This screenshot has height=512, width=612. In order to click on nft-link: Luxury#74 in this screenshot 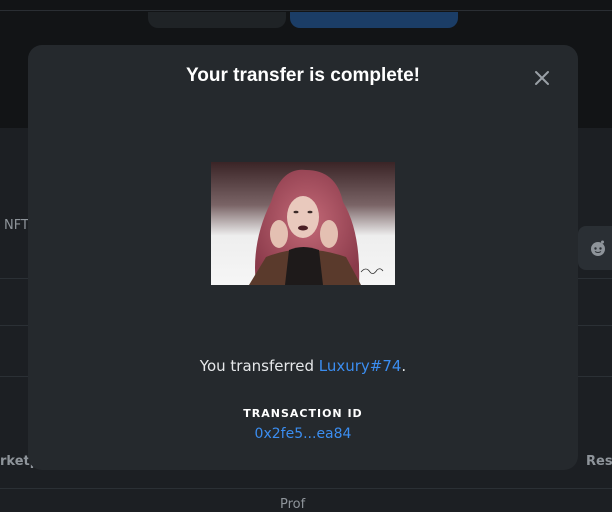, I will do `click(360, 366)`.